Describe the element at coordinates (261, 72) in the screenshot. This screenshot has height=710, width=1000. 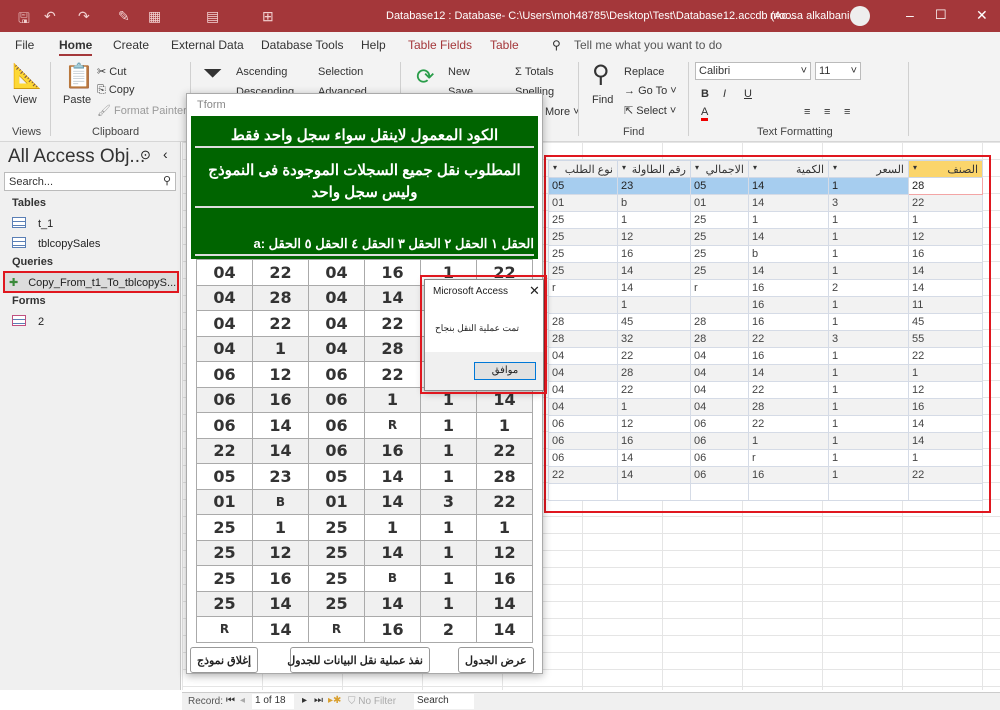
I see `ascending-button: Ascending` at that location.